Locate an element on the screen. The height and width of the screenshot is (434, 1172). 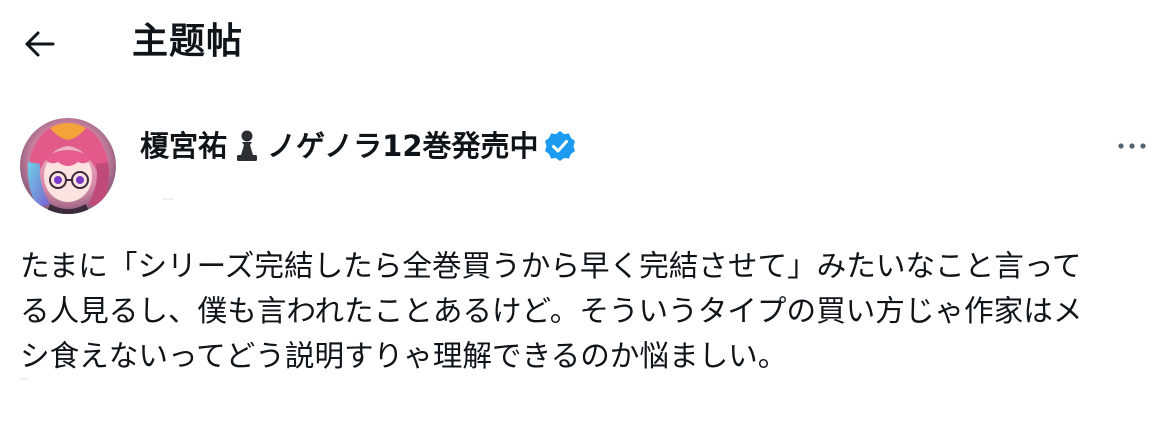
avatar is located at coordinates (68, 166).